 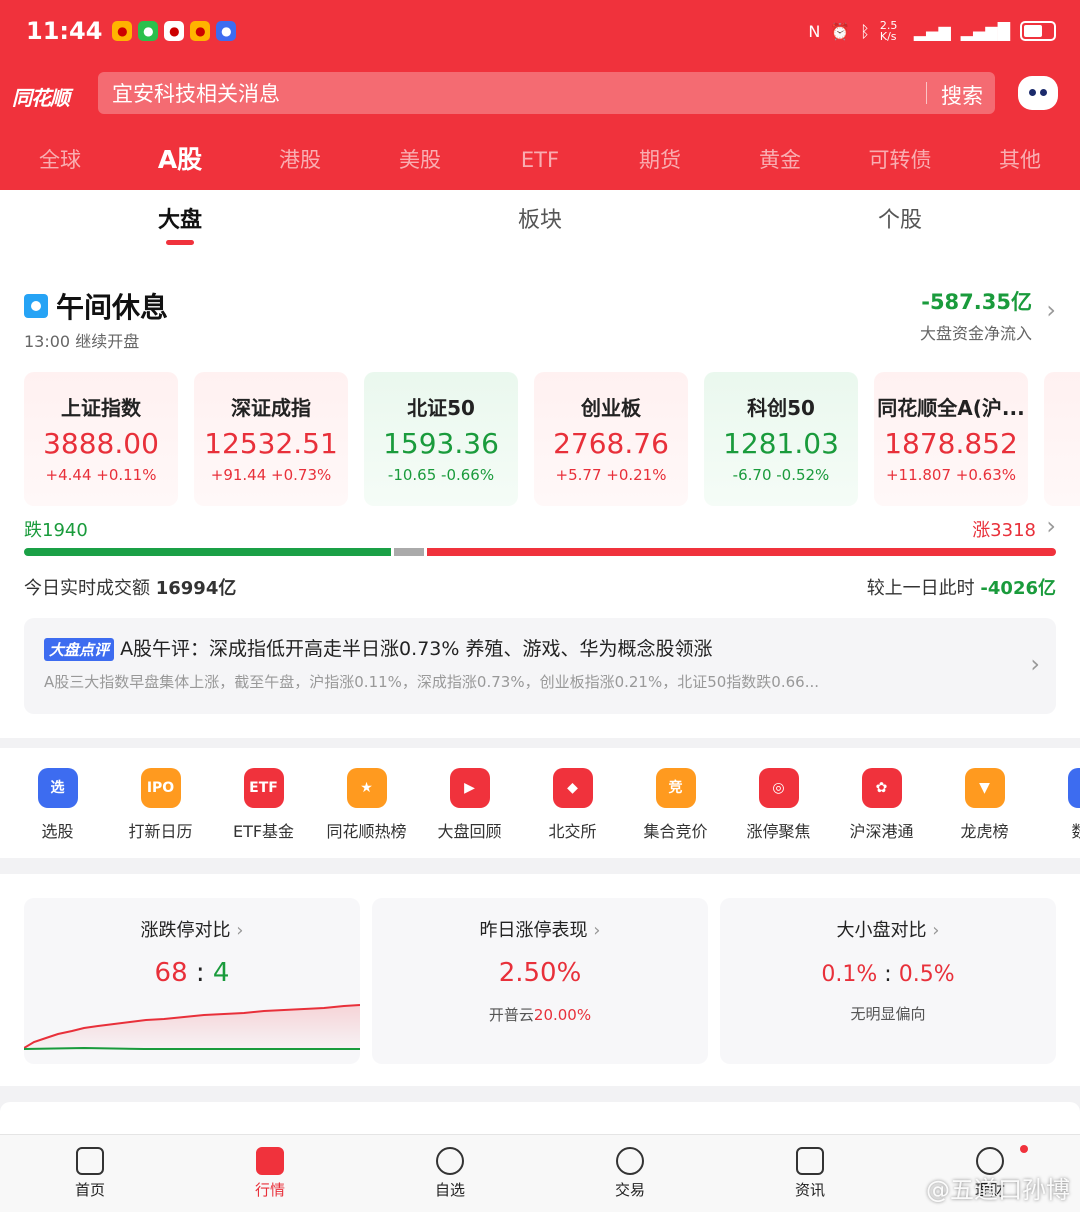 What do you see at coordinates (562, 1015) in the screenshot?
I see `yesterday-top-value: 20.00%` at bounding box center [562, 1015].